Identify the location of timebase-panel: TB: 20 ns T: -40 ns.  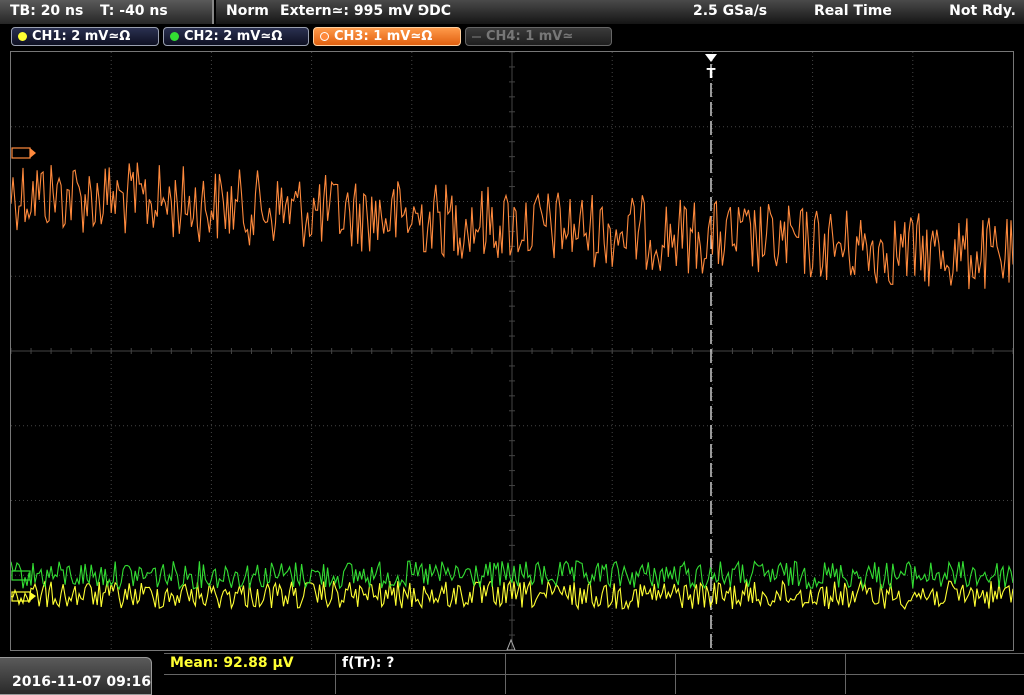
(107, 12).